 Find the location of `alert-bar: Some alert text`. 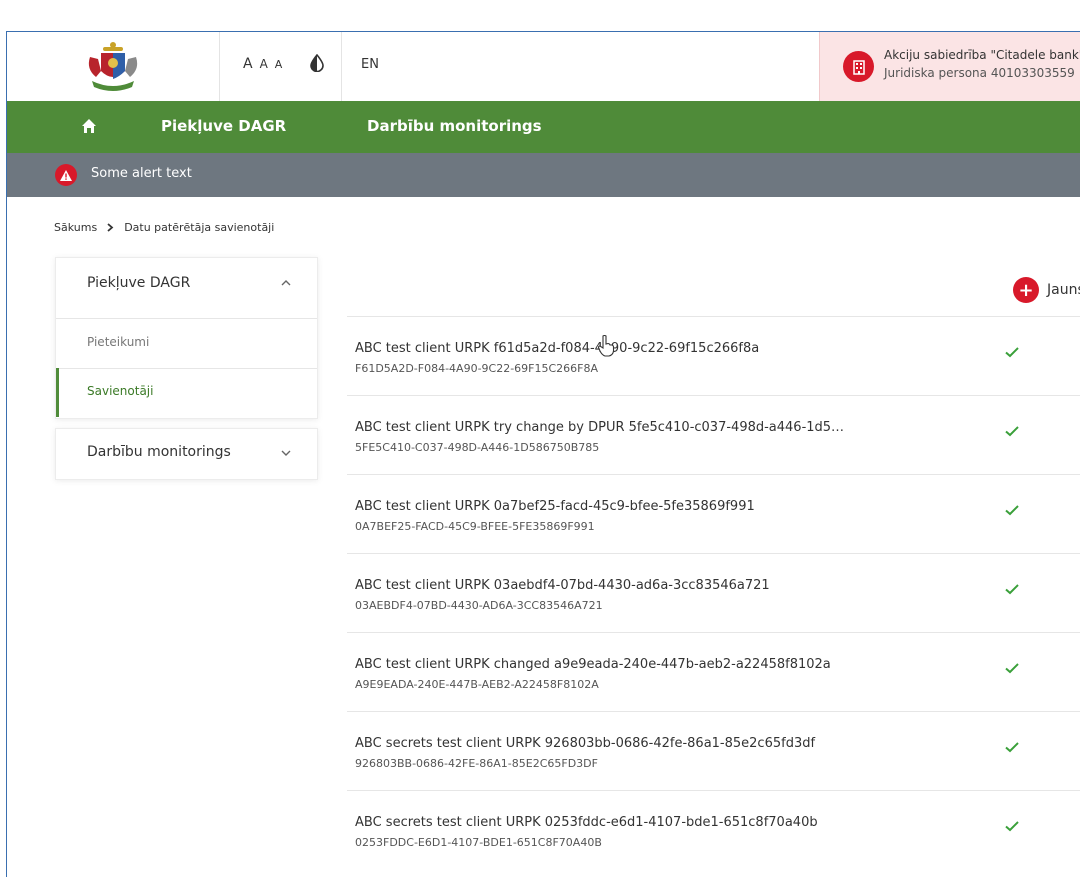

alert-bar: Some alert text is located at coordinates (543, 175).